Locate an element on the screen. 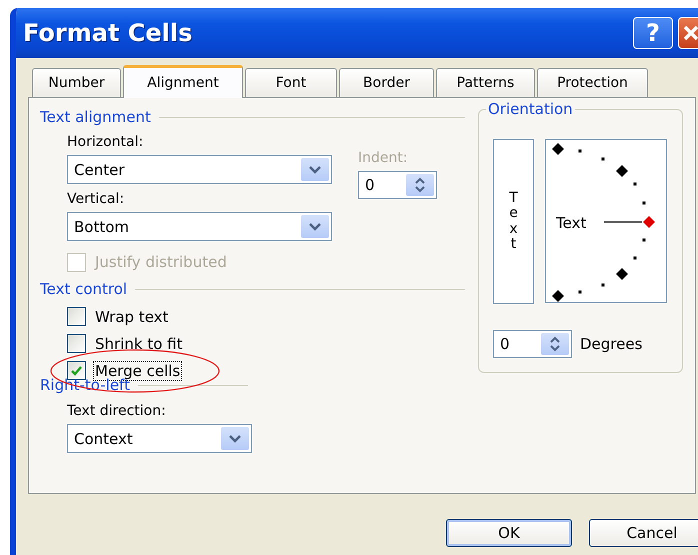 This screenshot has width=698, height=555. tab: Protection is located at coordinates (592, 82).